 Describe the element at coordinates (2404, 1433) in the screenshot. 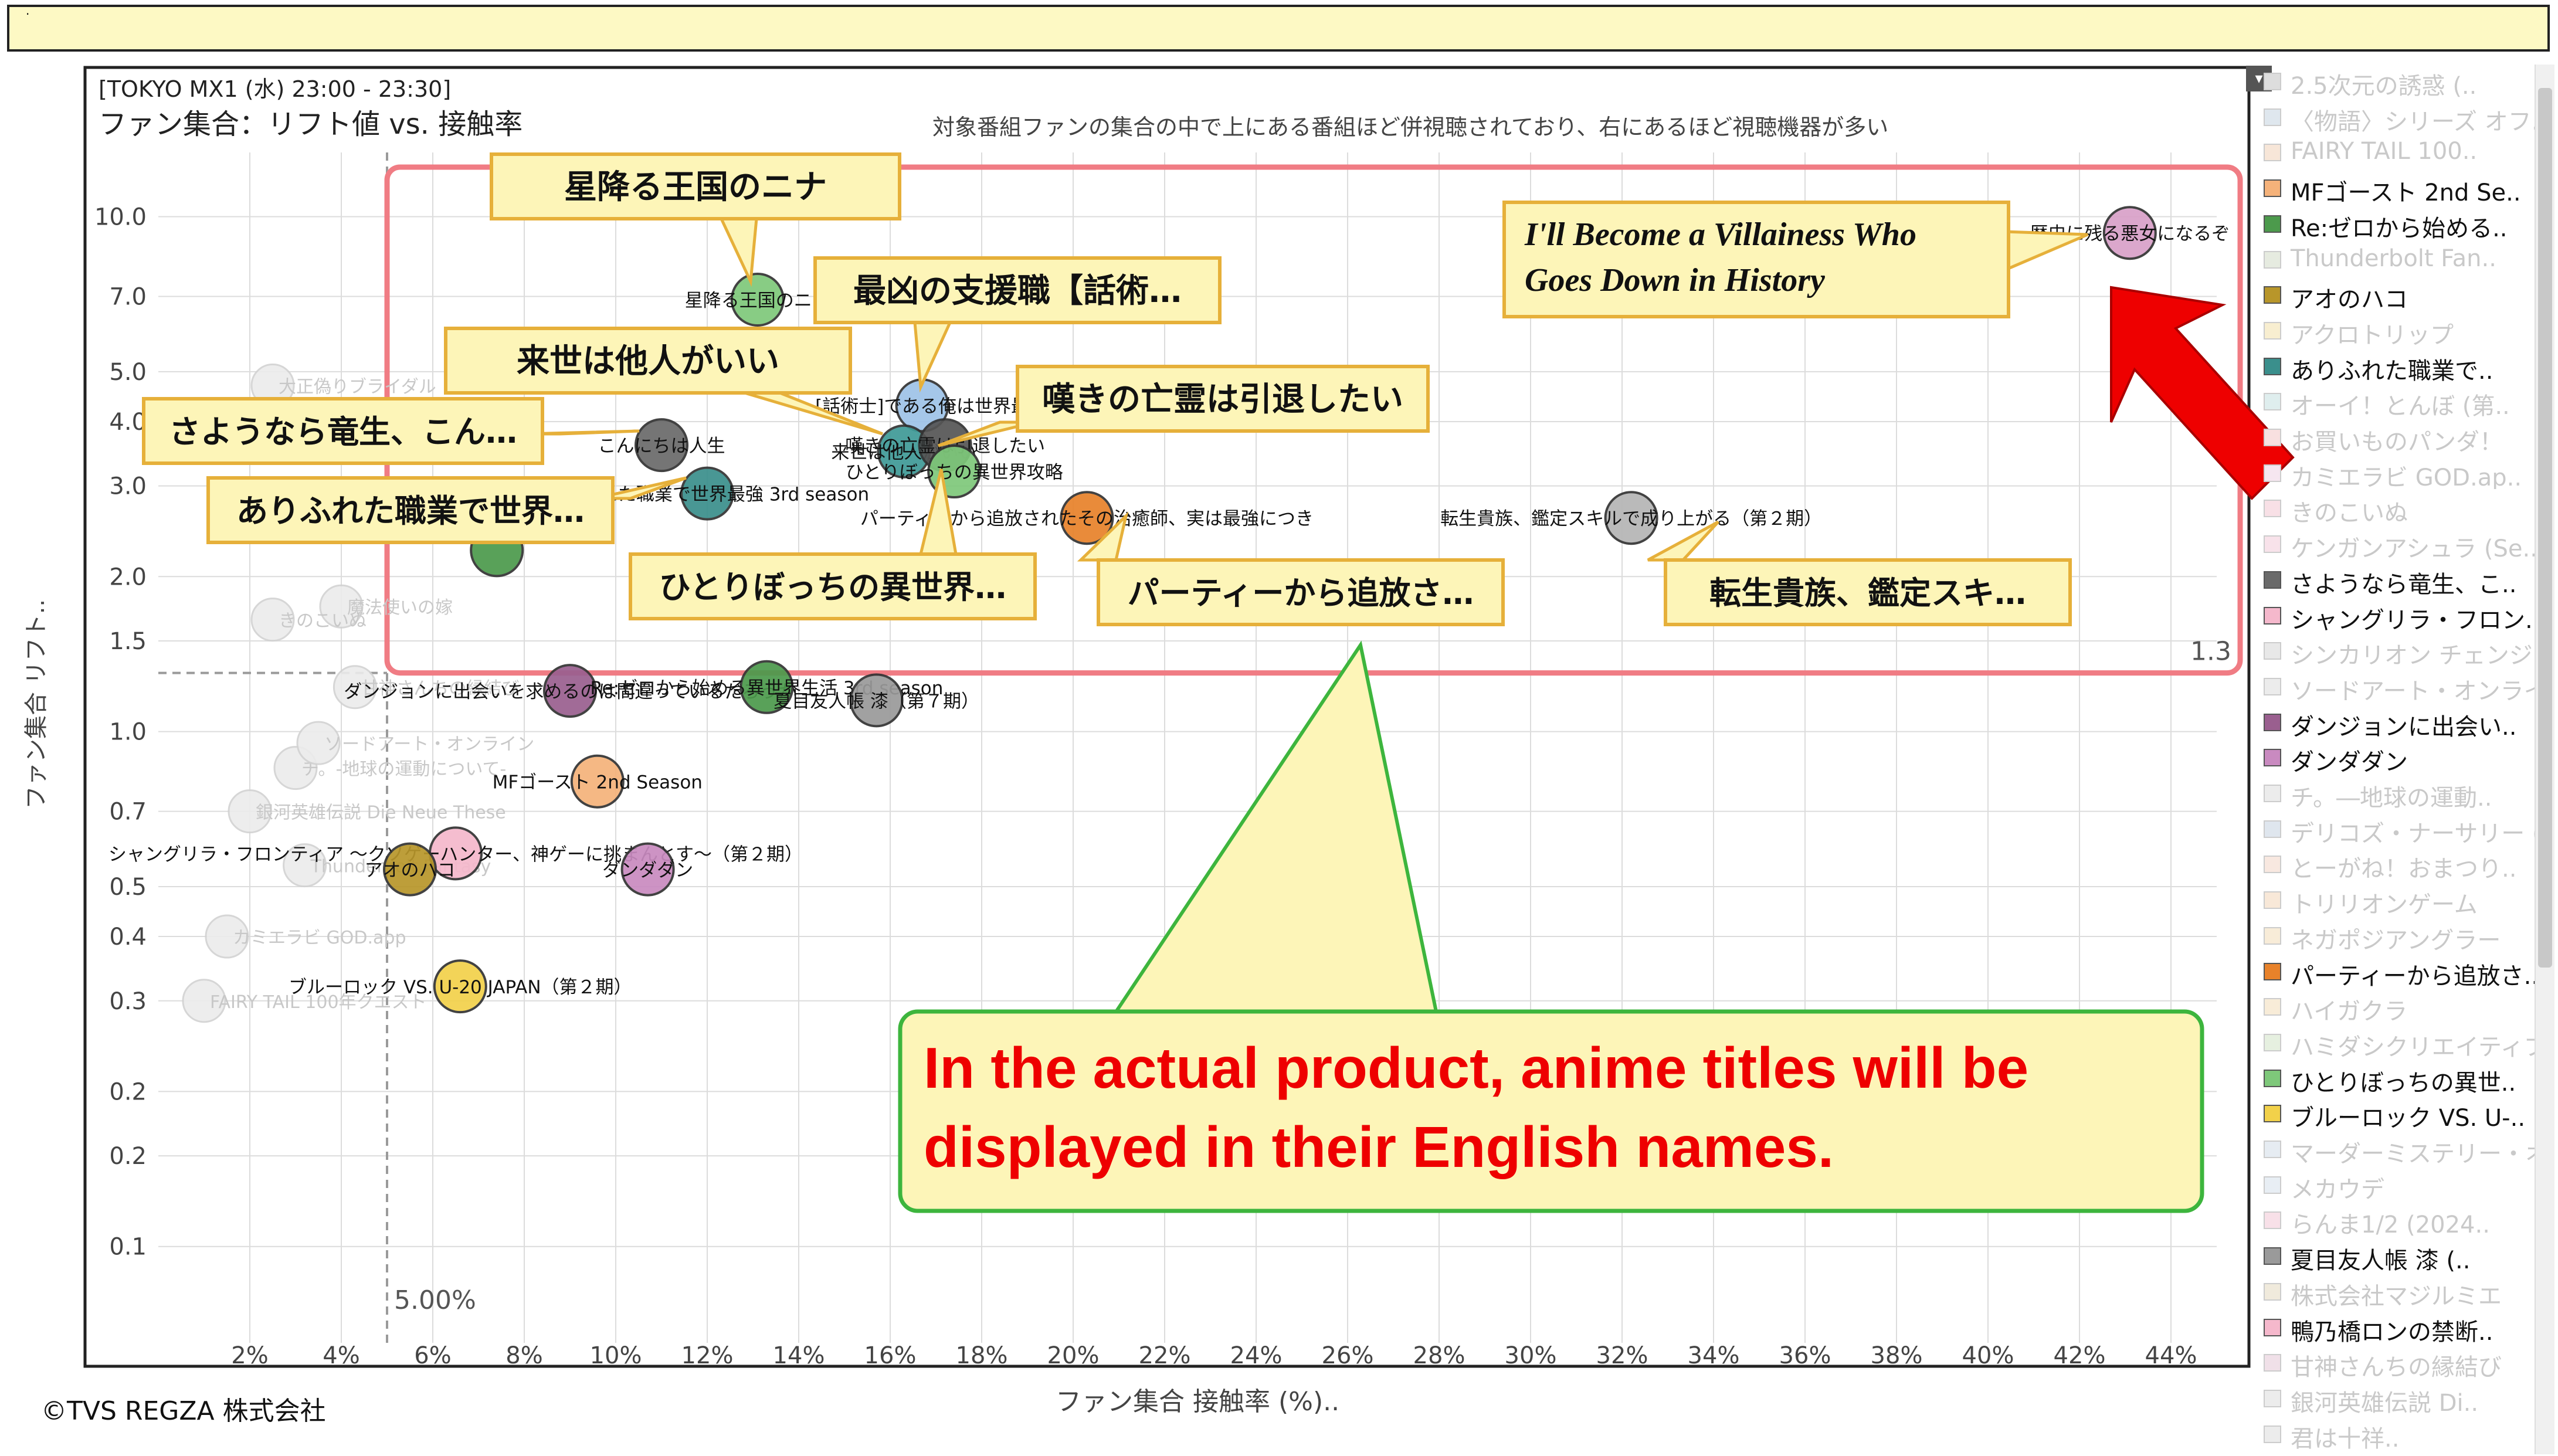

I see `legend-item: 君は十祥..` at that location.